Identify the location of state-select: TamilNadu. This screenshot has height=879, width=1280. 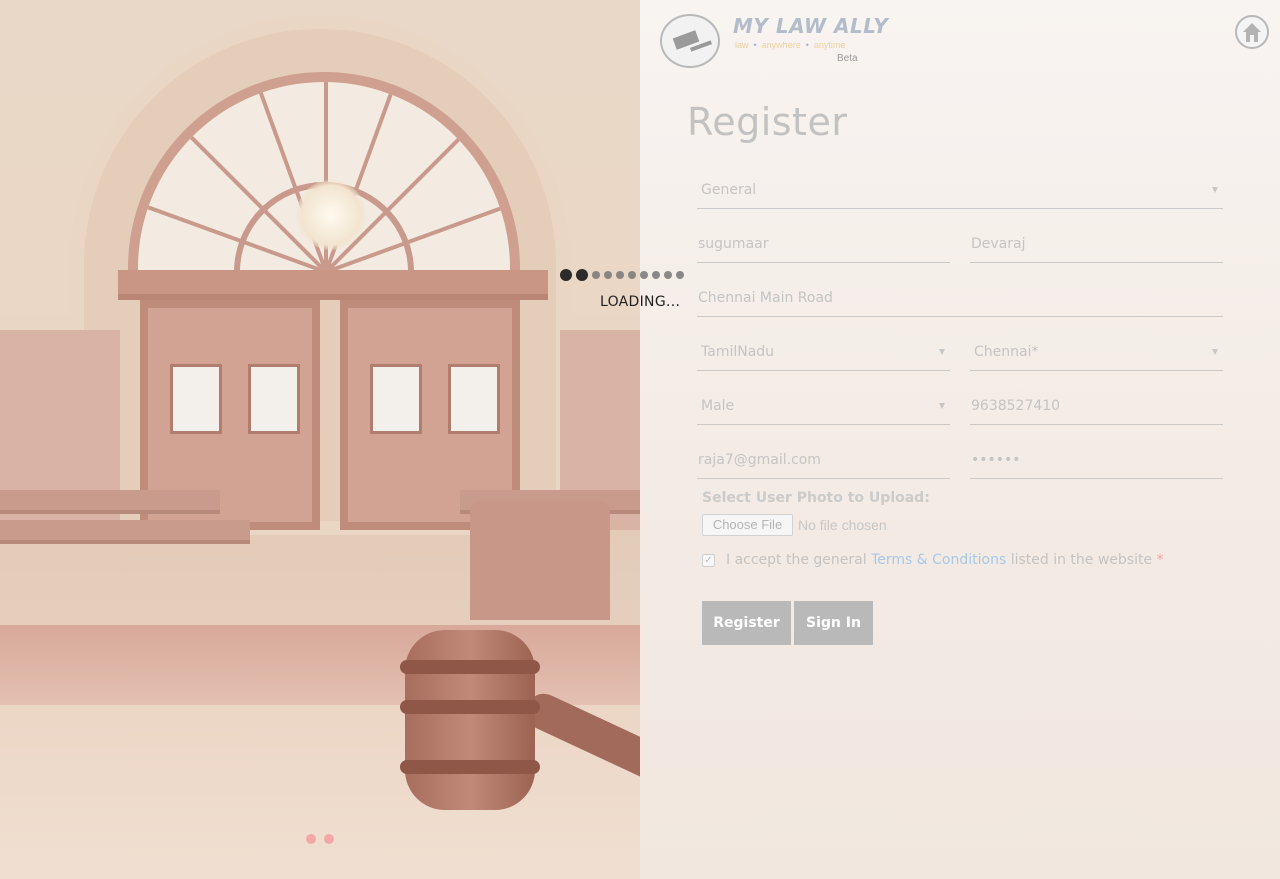
(823, 353).